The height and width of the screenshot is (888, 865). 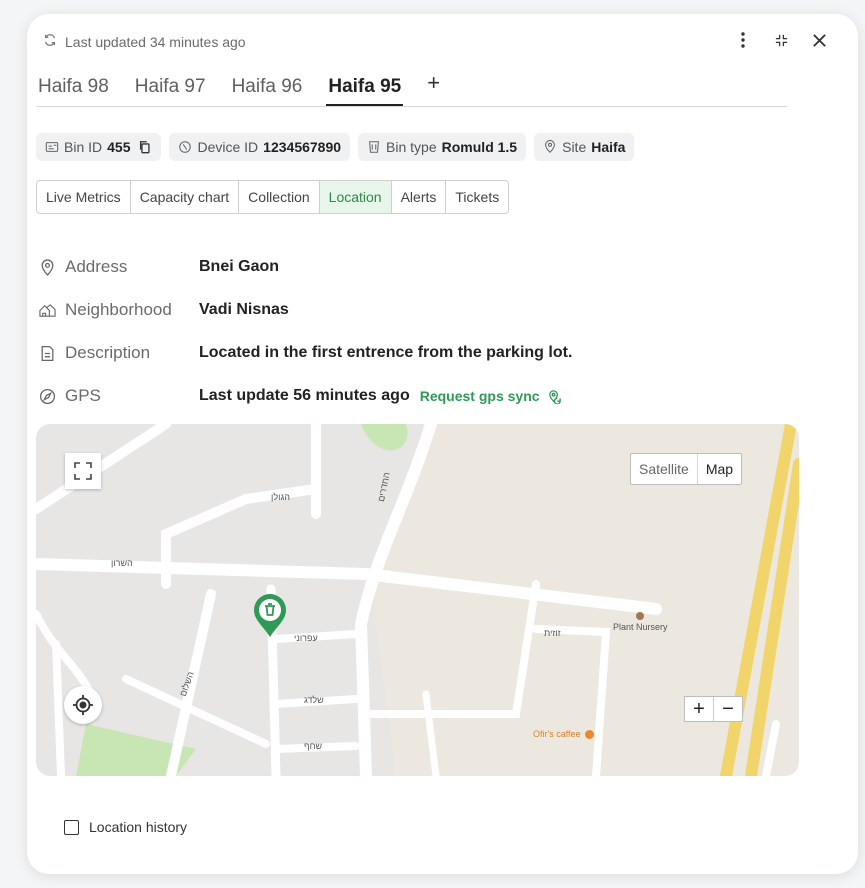 I want to click on site-chip: Site Haifa, so click(x=584, y=147).